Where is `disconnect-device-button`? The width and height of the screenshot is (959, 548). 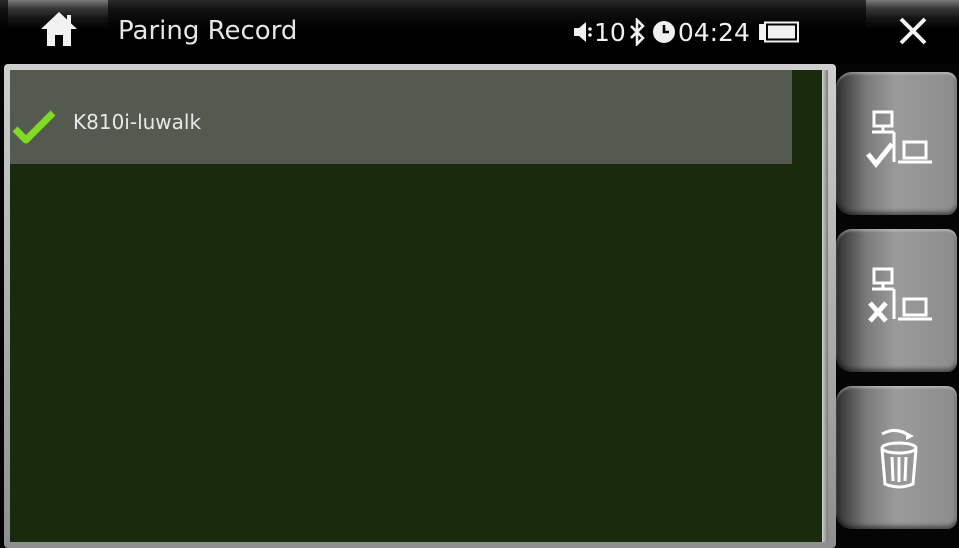
disconnect-device-button is located at coordinates (896, 300).